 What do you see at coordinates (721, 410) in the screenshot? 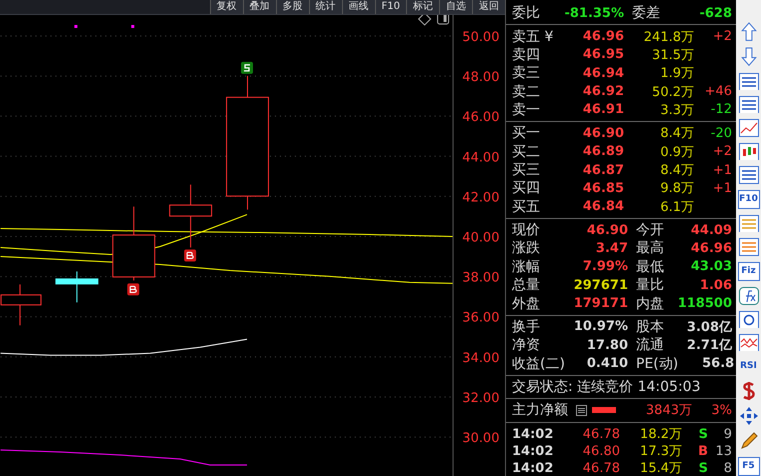
I see `flow-percent: 3%` at bounding box center [721, 410].